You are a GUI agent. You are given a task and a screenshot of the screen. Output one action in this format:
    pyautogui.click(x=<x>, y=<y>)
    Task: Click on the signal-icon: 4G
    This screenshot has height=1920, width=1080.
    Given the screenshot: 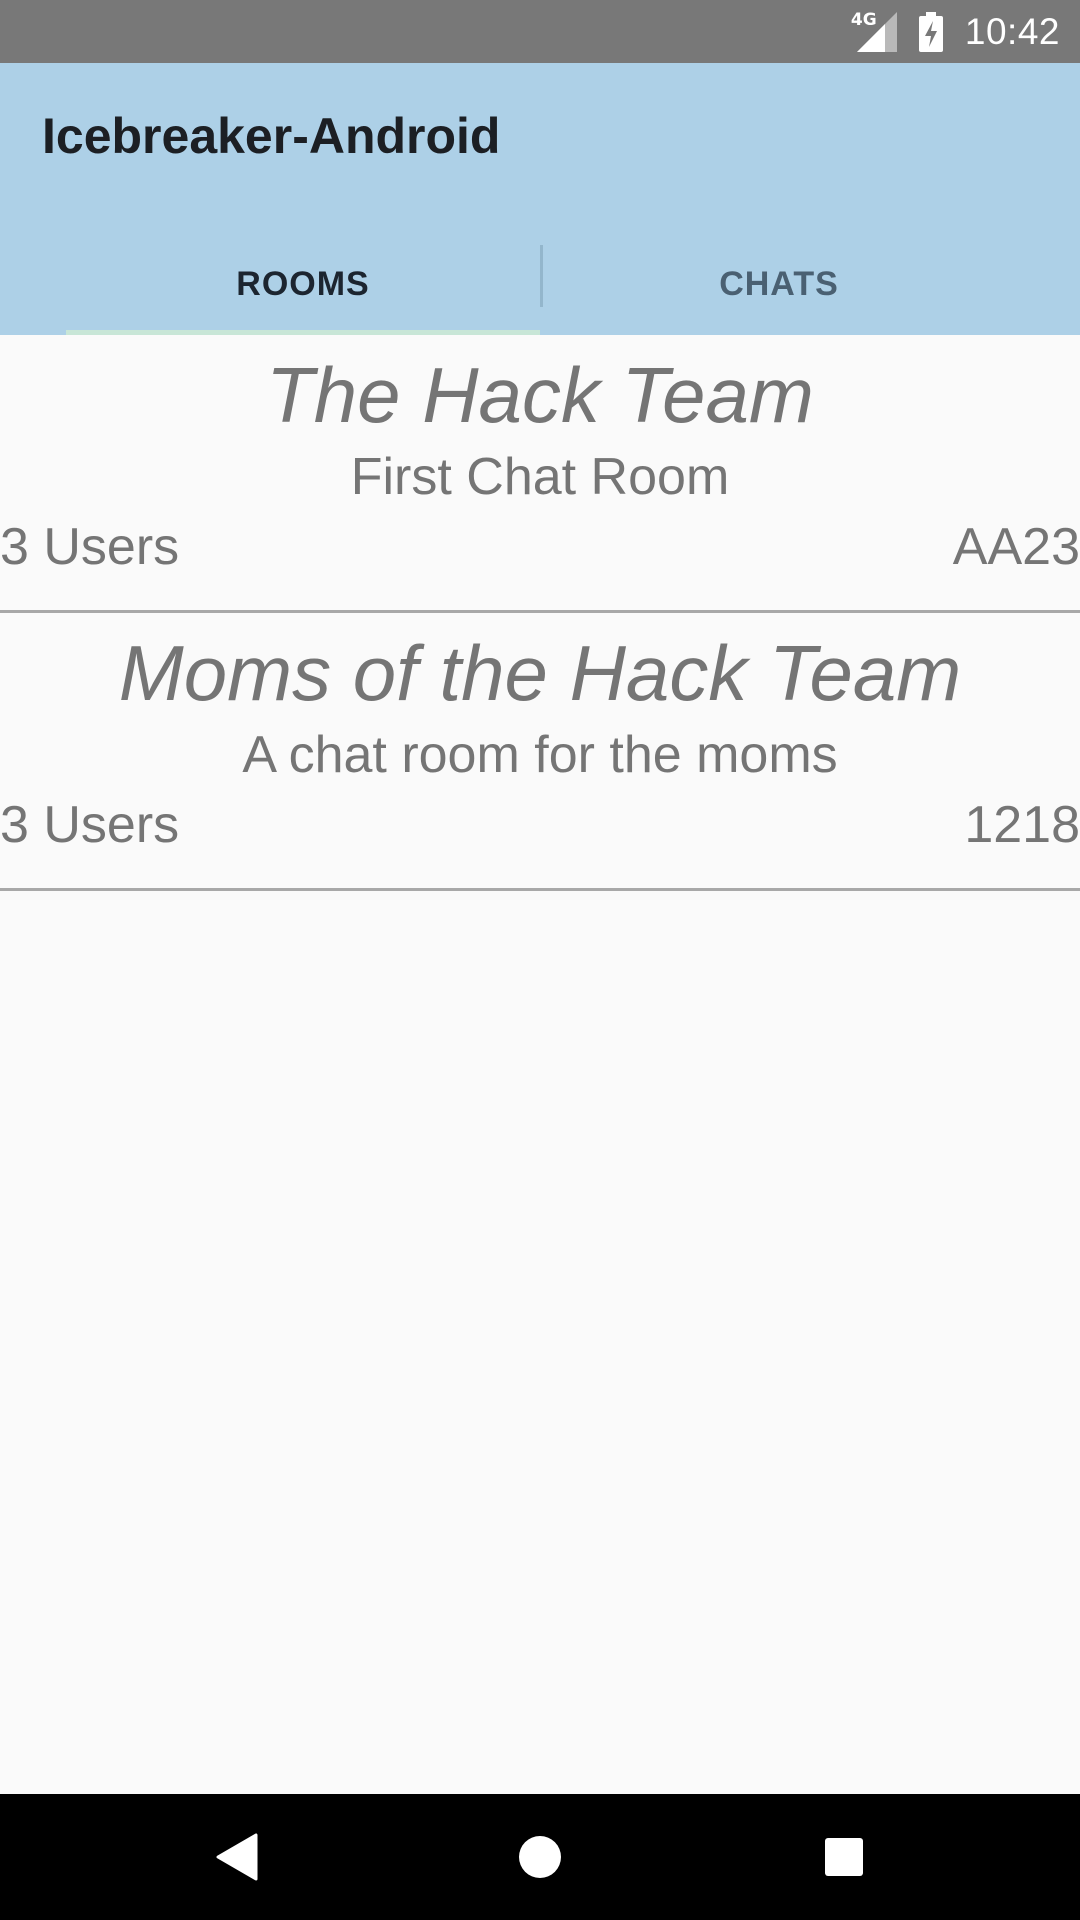 What is the action you would take?
    pyautogui.click(x=874, y=31)
    